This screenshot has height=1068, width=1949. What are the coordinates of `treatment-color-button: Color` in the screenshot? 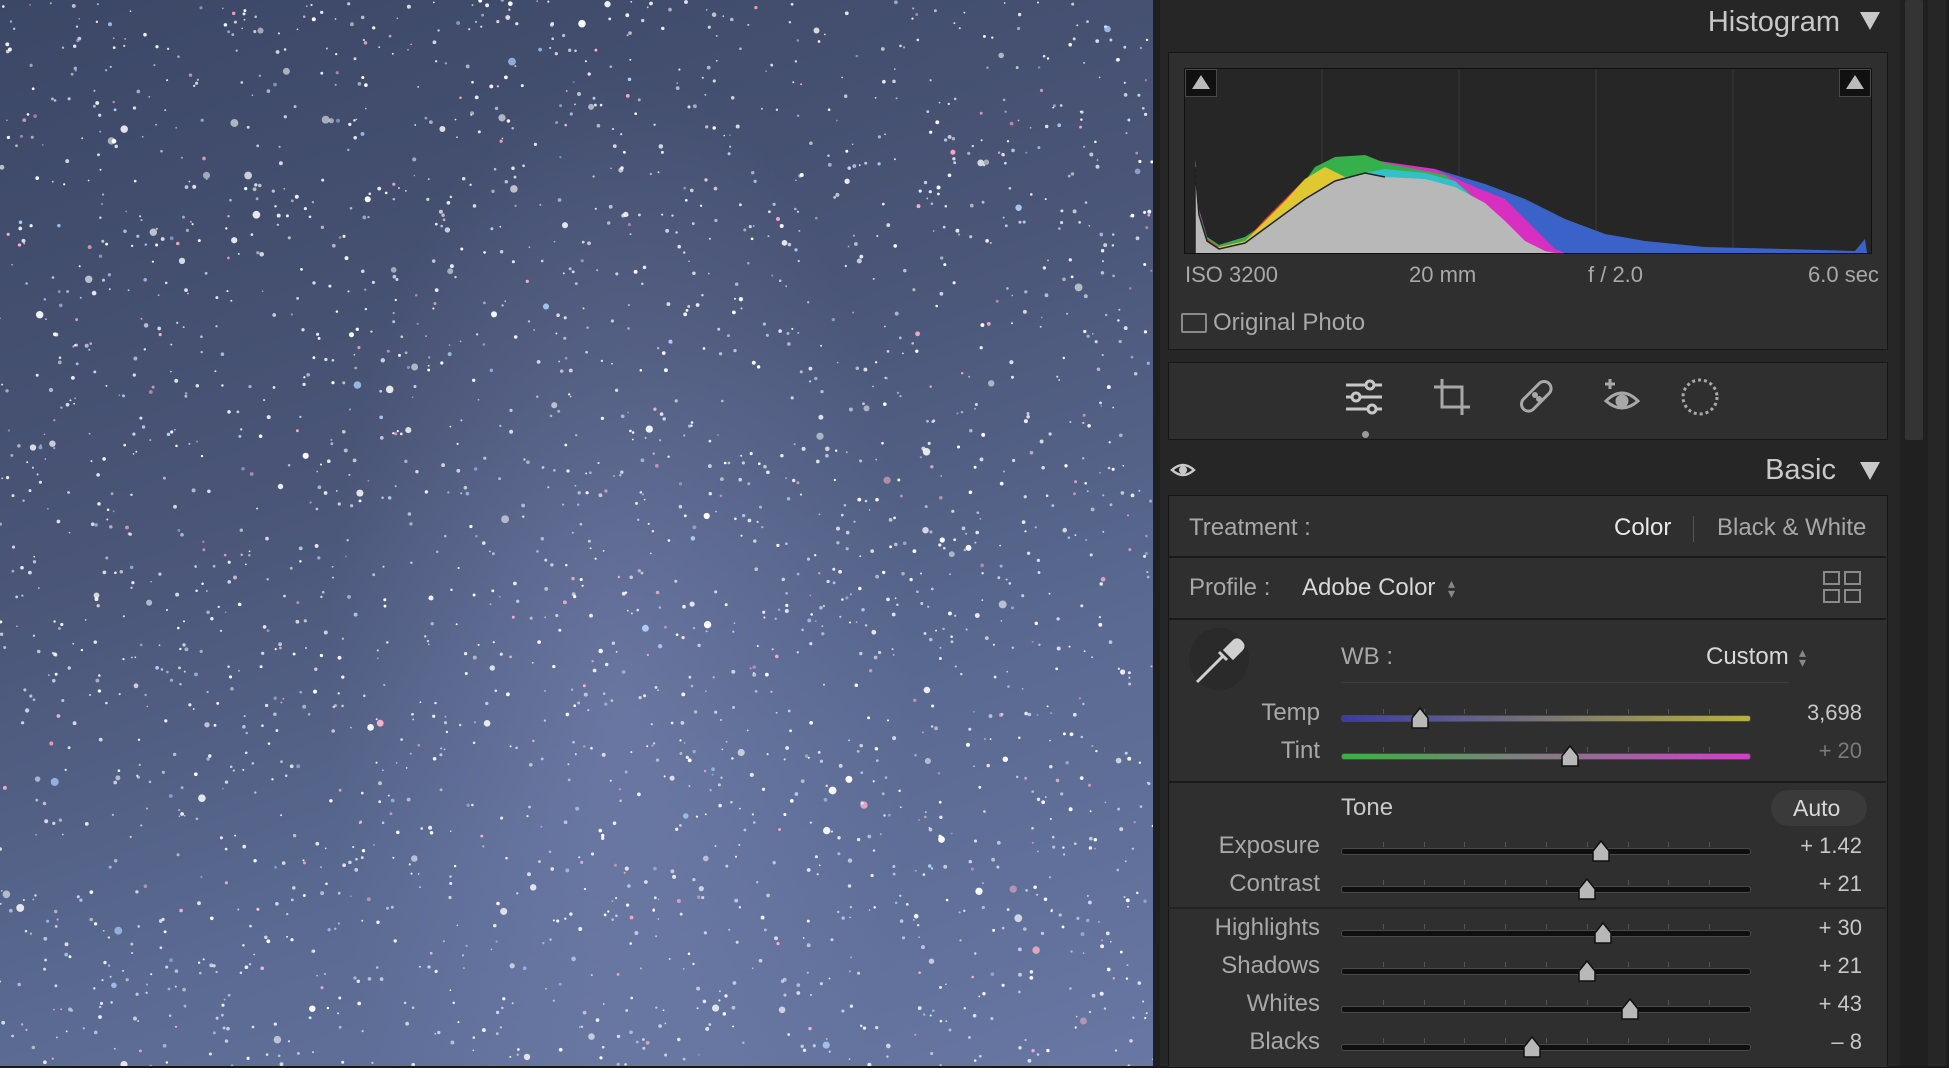 It's located at (1642, 528).